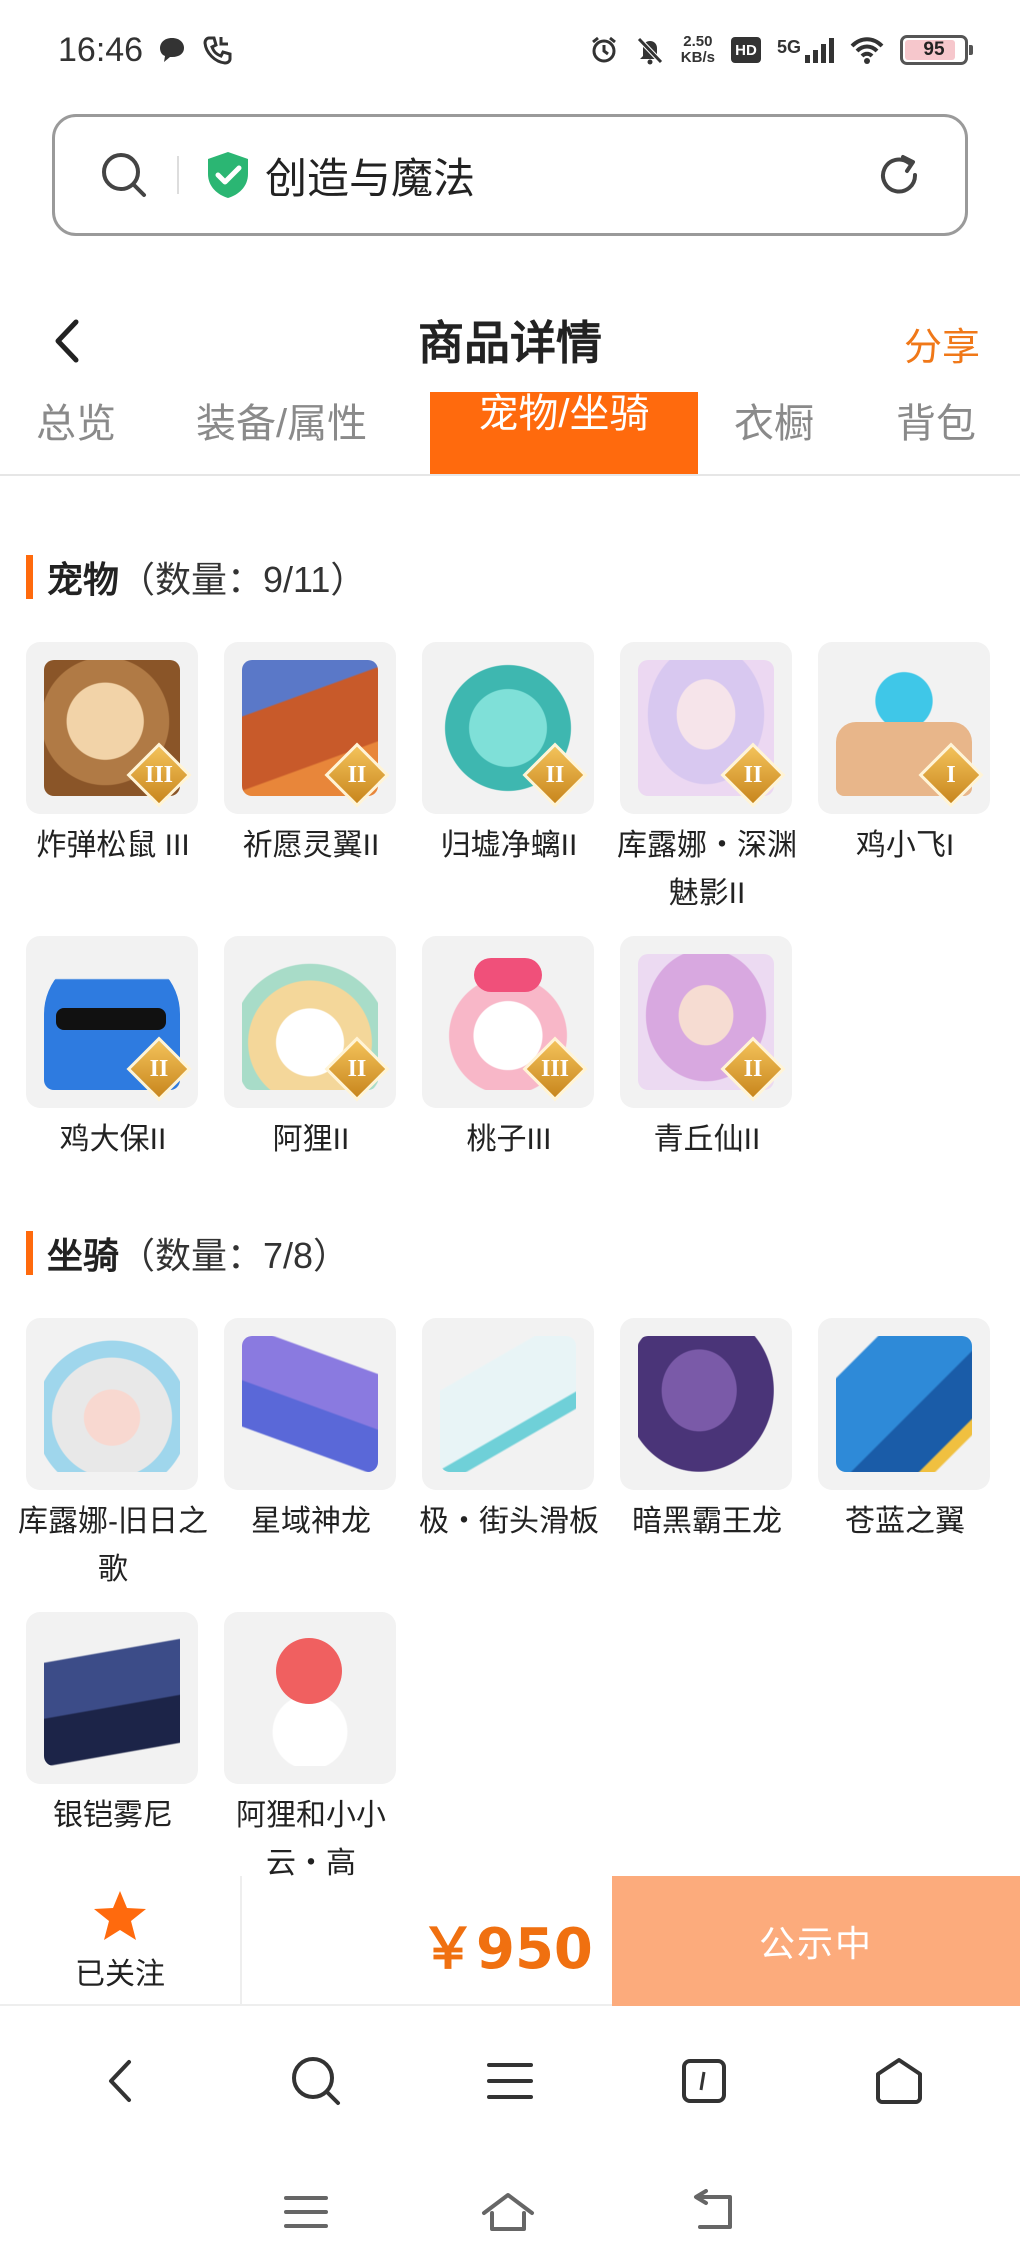 The width and height of the screenshot is (1020, 2267). What do you see at coordinates (310, 1404) in the screenshot?
I see `star-dragon-image` at bounding box center [310, 1404].